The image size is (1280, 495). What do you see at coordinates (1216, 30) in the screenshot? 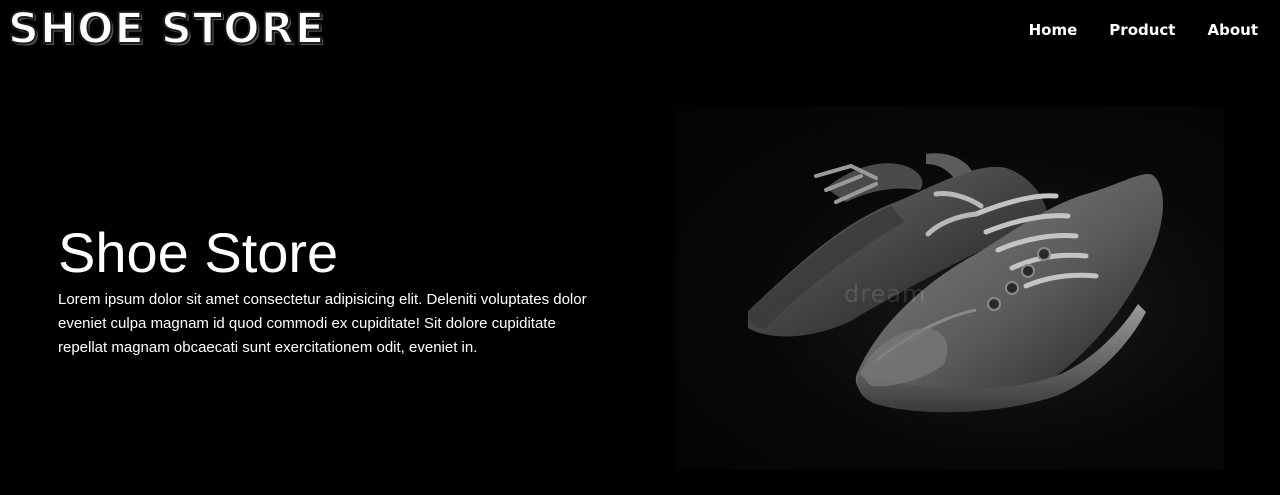
I see `nav-about-link: About` at bounding box center [1216, 30].